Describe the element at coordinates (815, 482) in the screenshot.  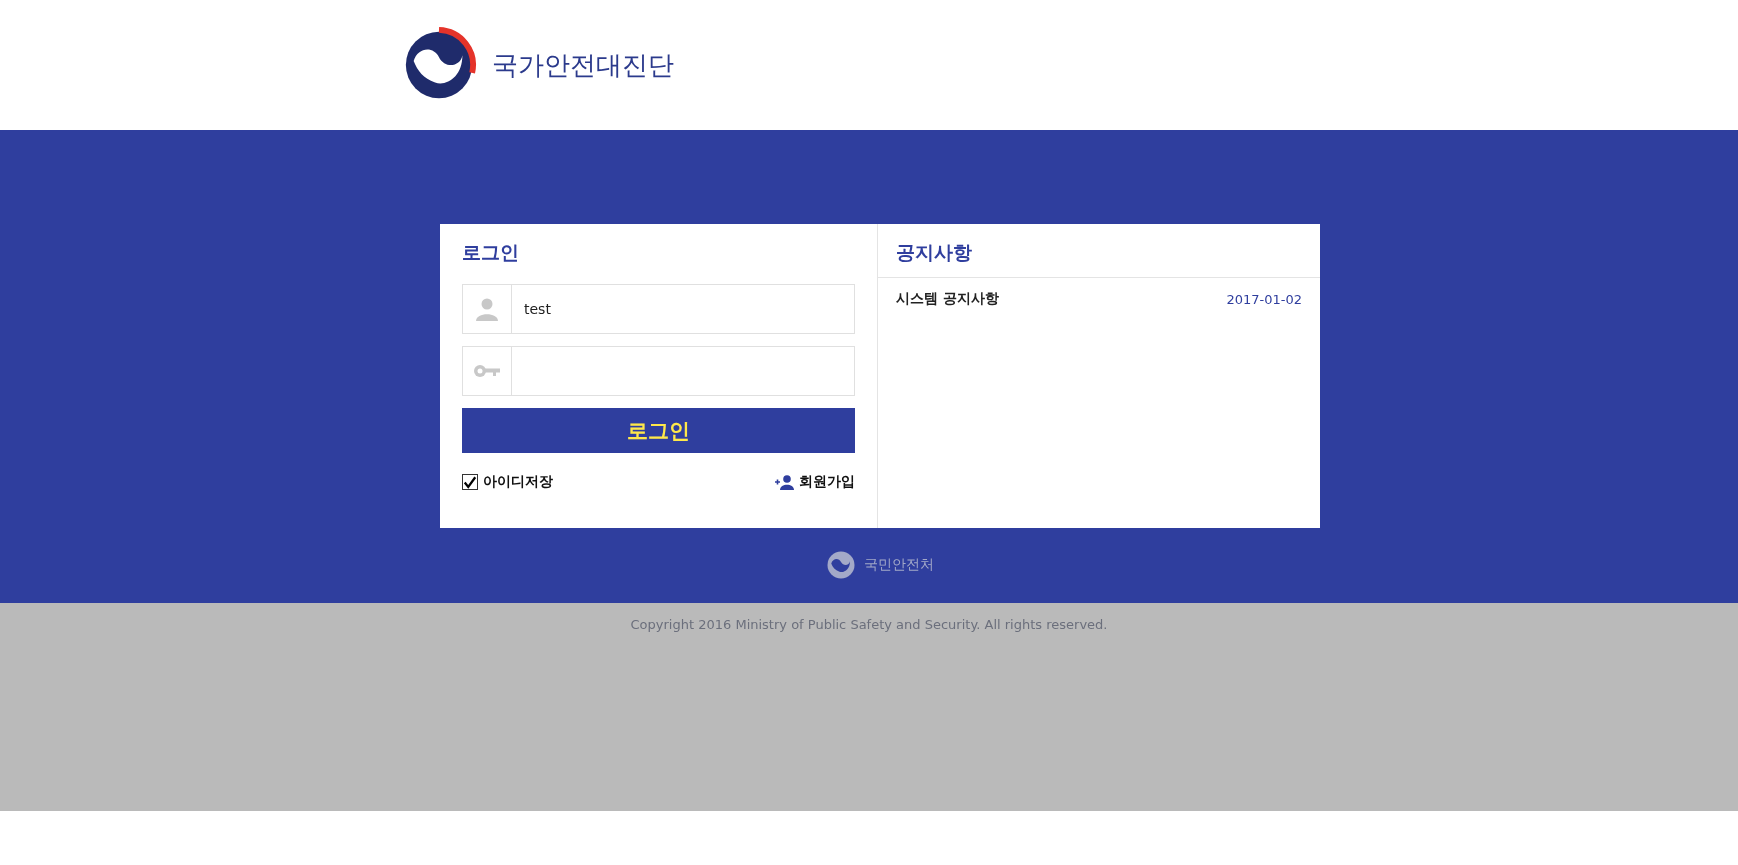
I see `signup-link: 회원가입` at that location.